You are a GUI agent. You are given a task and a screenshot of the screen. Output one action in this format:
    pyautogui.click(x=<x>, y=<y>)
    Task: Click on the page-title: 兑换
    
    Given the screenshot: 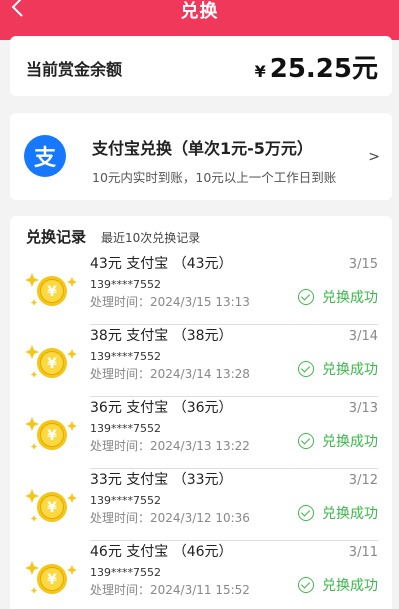 What is the action you would take?
    pyautogui.click(x=199, y=11)
    